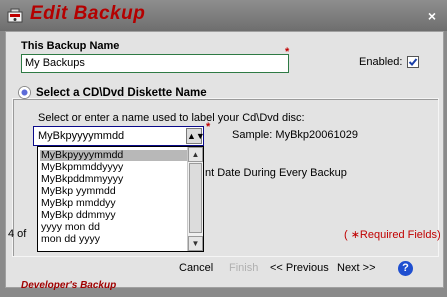 The width and height of the screenshot is (447, 297). What do you see at coordinates (195, 136) in the screenshot?
I see `dropdown-toggle-icon: ▲▼` at bounding box center [195, 136].